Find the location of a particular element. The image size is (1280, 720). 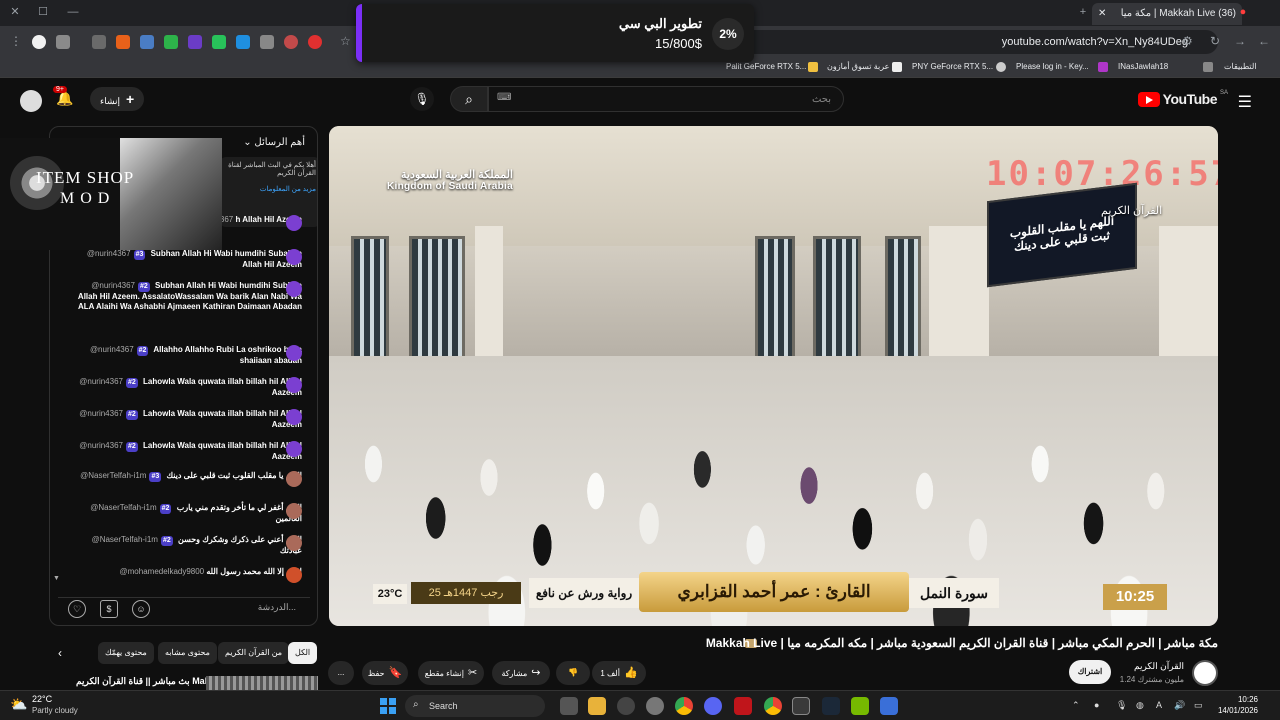

taskbar-search: ⌕ Search is located at coordinates (475, 706).